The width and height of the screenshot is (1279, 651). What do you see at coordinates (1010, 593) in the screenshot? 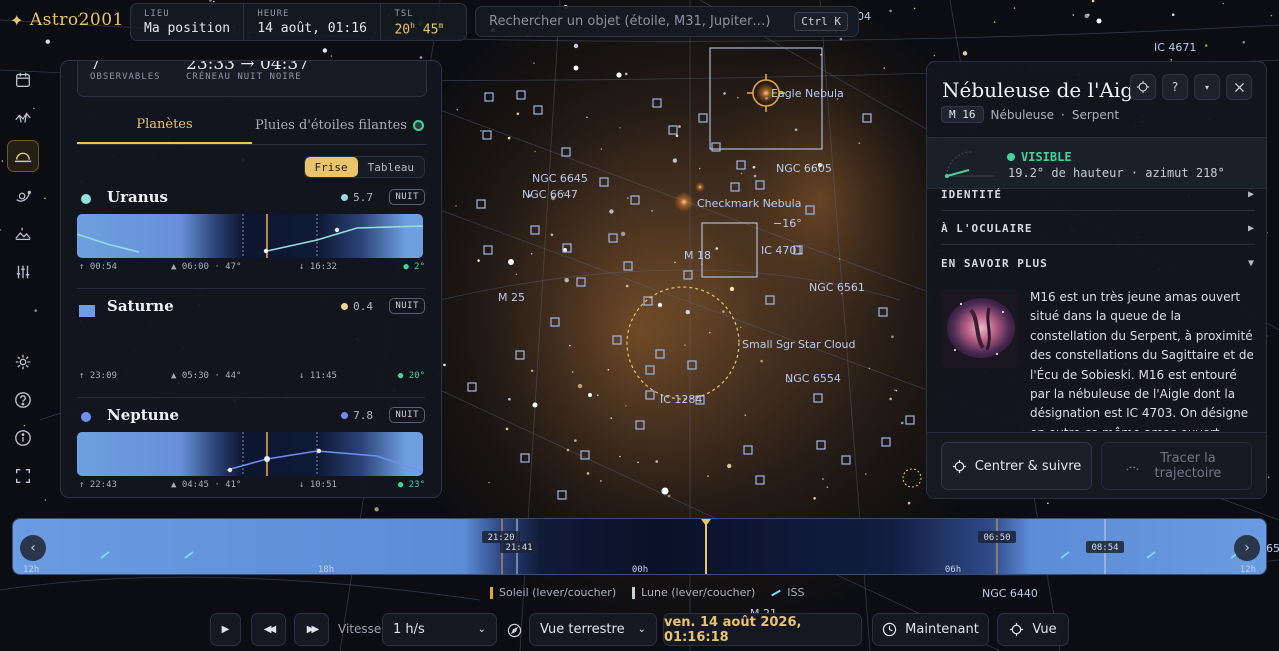
I see `map-label: NGC 6440` at bounding box center [1010, 593].